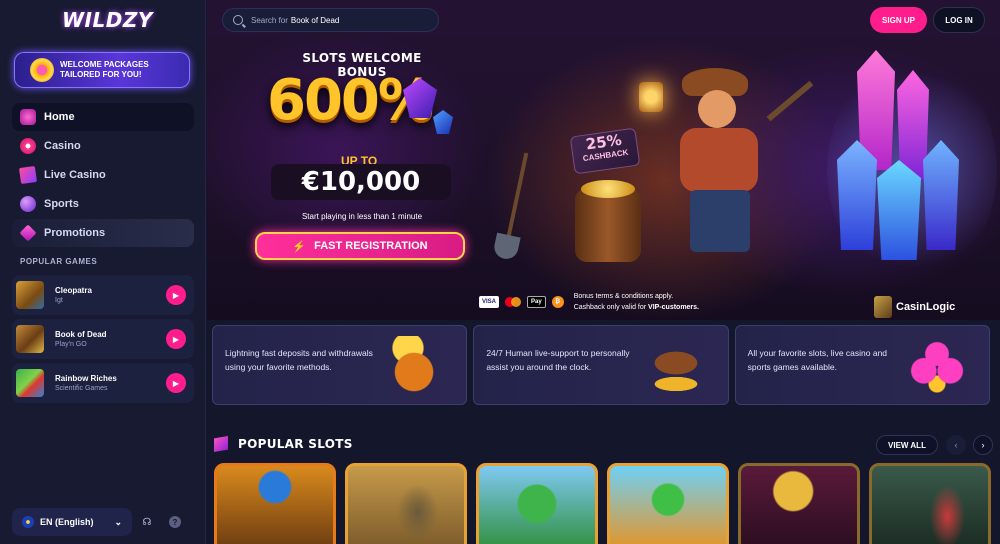 The height and width of the screenshot is (544, 1000). Describe the element at coordinates (103, 295) in the screenshot. I see `popular-game-cleopatra: Cleopatra Igt ▶` at that location.